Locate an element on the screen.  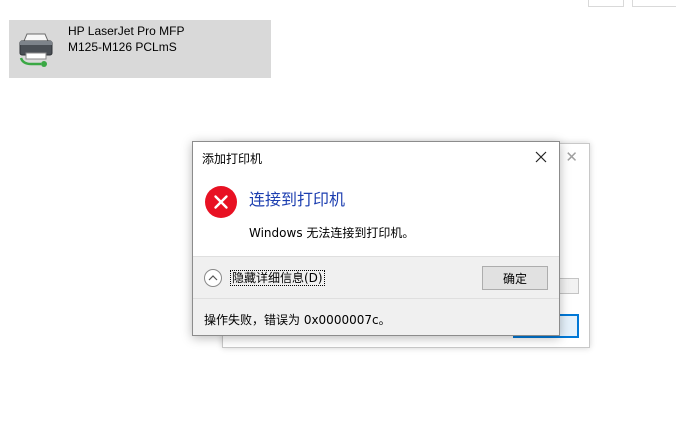
printer-name-line1: HP LaserJet Pro MFP is located at coordinates (126, 31).